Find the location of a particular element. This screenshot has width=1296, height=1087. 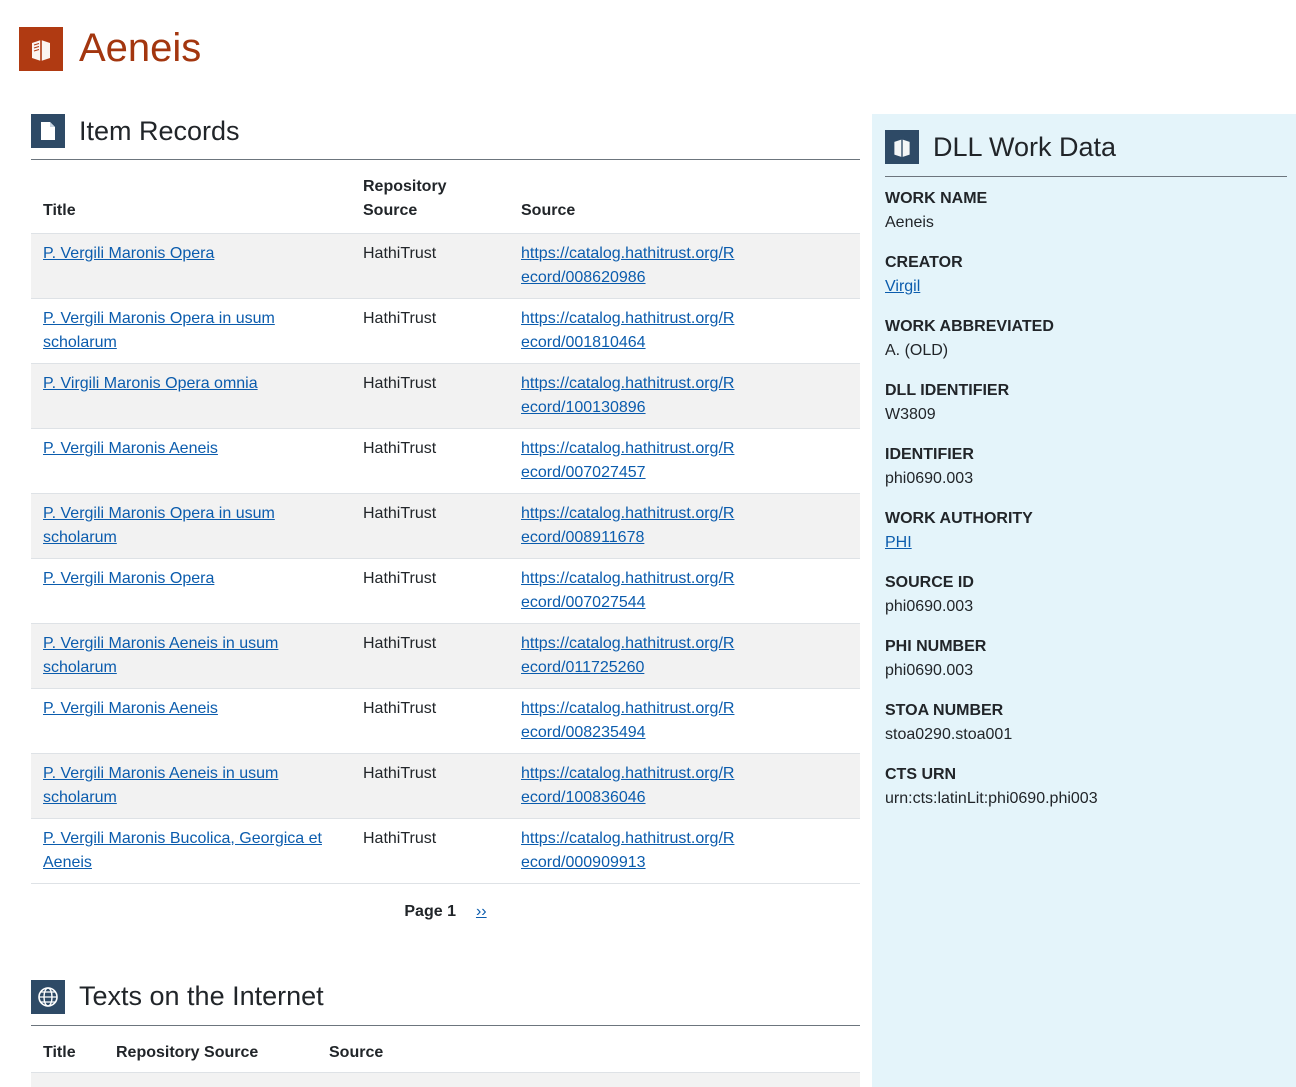

work-field: CTS URN urn:cts:latinLit:phi0690.phi003 is located at coordinates (1086, 787).